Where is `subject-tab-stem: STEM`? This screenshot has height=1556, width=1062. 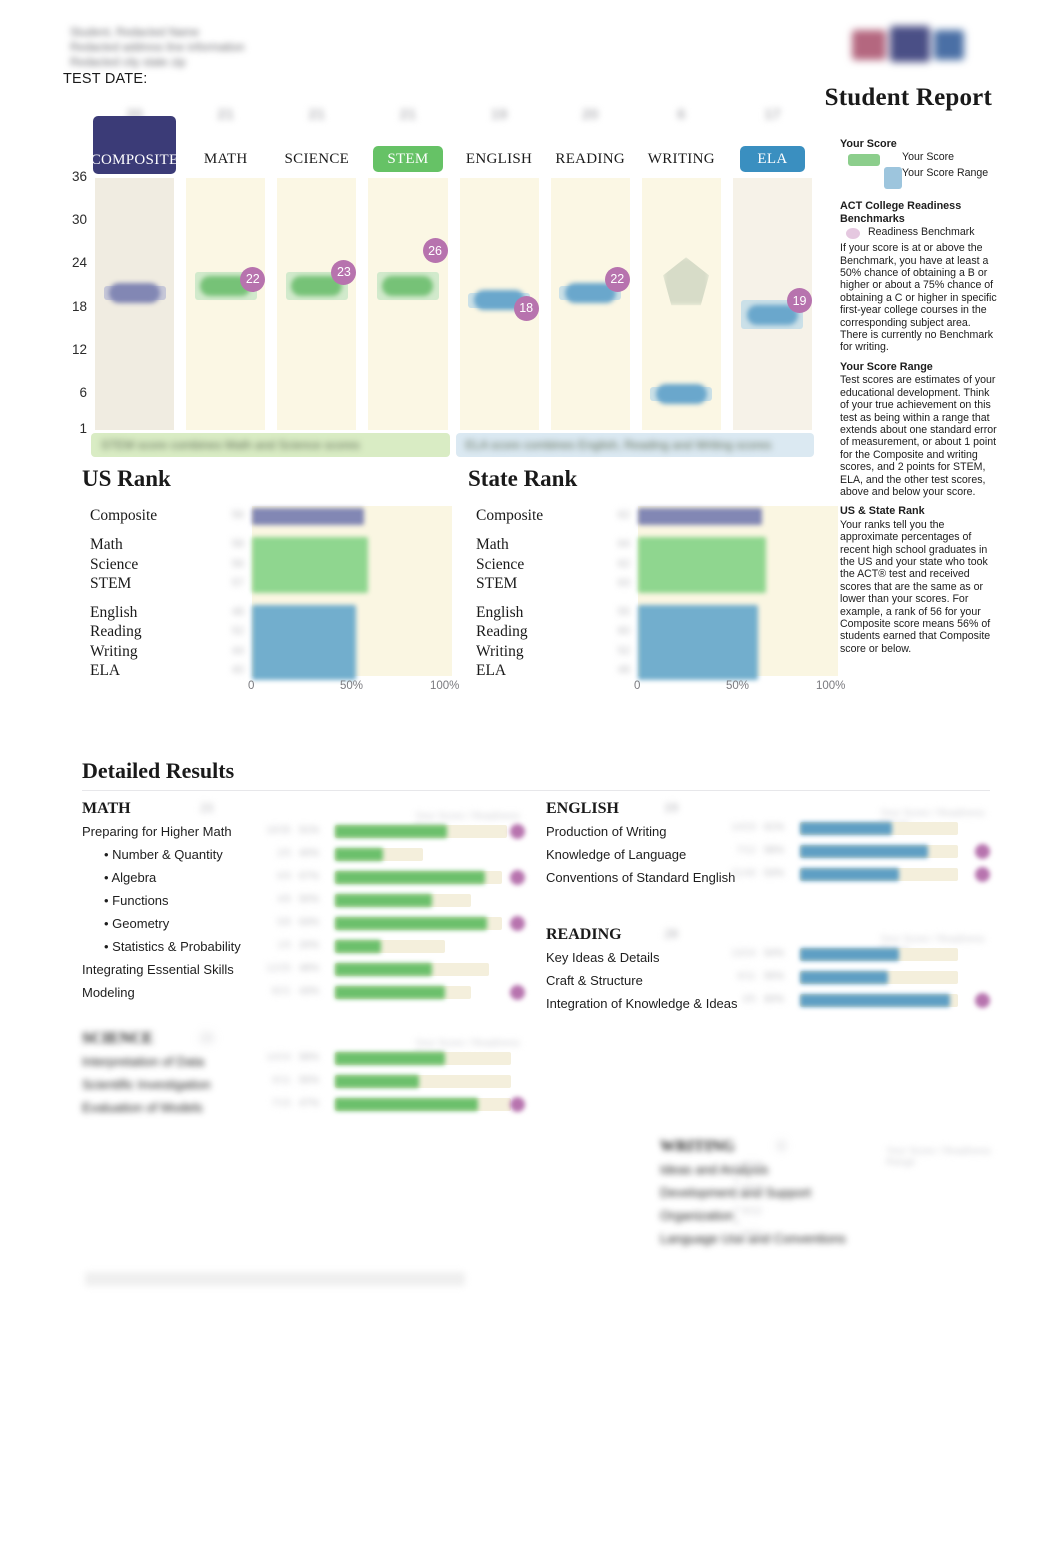 subject-tab-stem: STEM is located at coordinates (408, 159).